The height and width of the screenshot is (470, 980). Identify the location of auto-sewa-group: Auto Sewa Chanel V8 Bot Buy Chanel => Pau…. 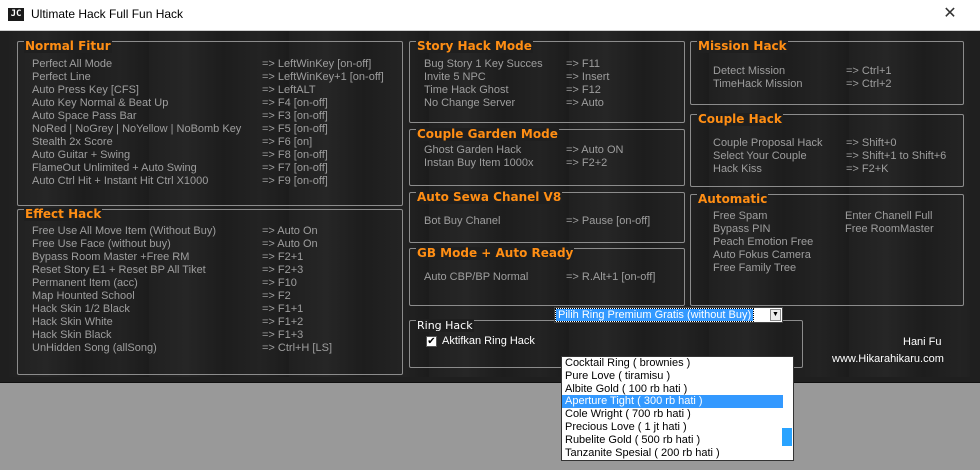
(547, 216).